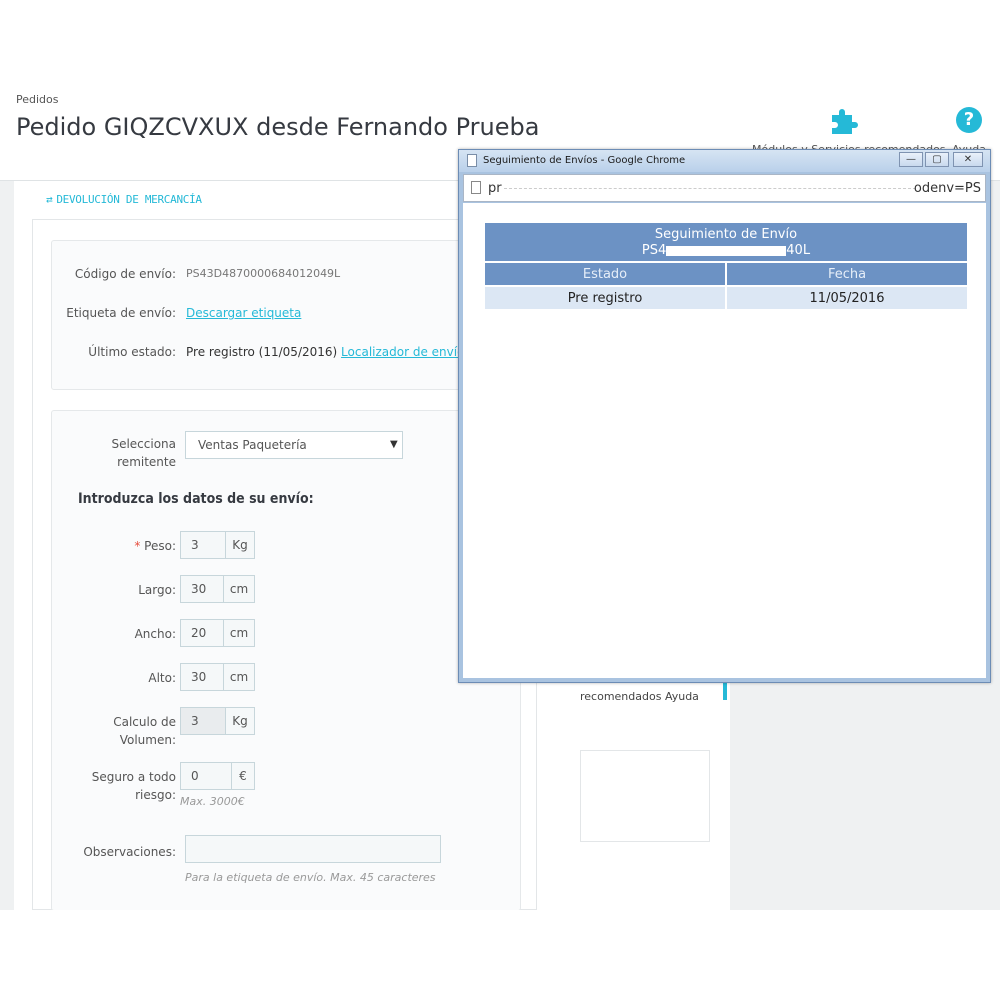 The height and width of the screenshot is (1000, 1000). Describe the element at coordinates (114, 546) in the screenshot. I see `weight-label: * Peso:` at that location.